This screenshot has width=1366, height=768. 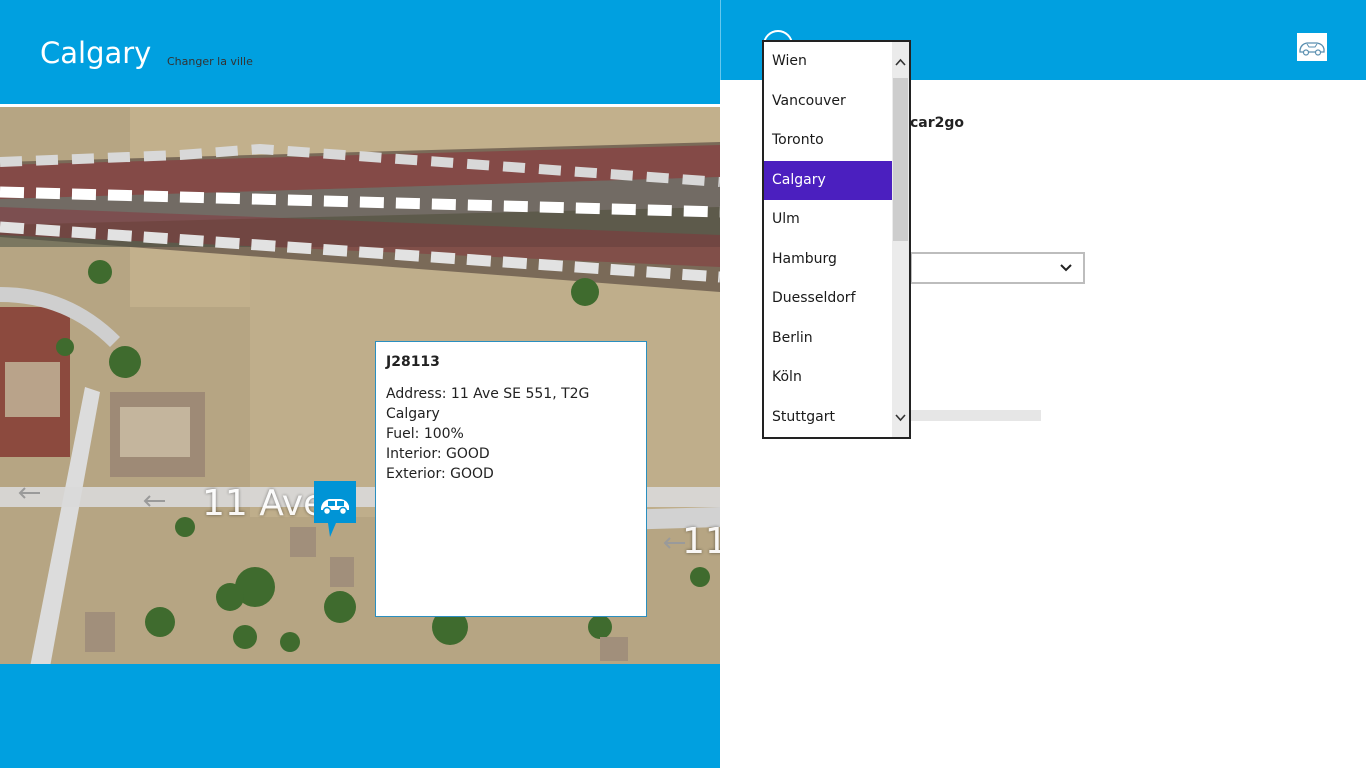 What do you see at coordinates (264, 503) in the screenshot?
I see `street-label: 11 Ave` at bounding box center [264, 503].